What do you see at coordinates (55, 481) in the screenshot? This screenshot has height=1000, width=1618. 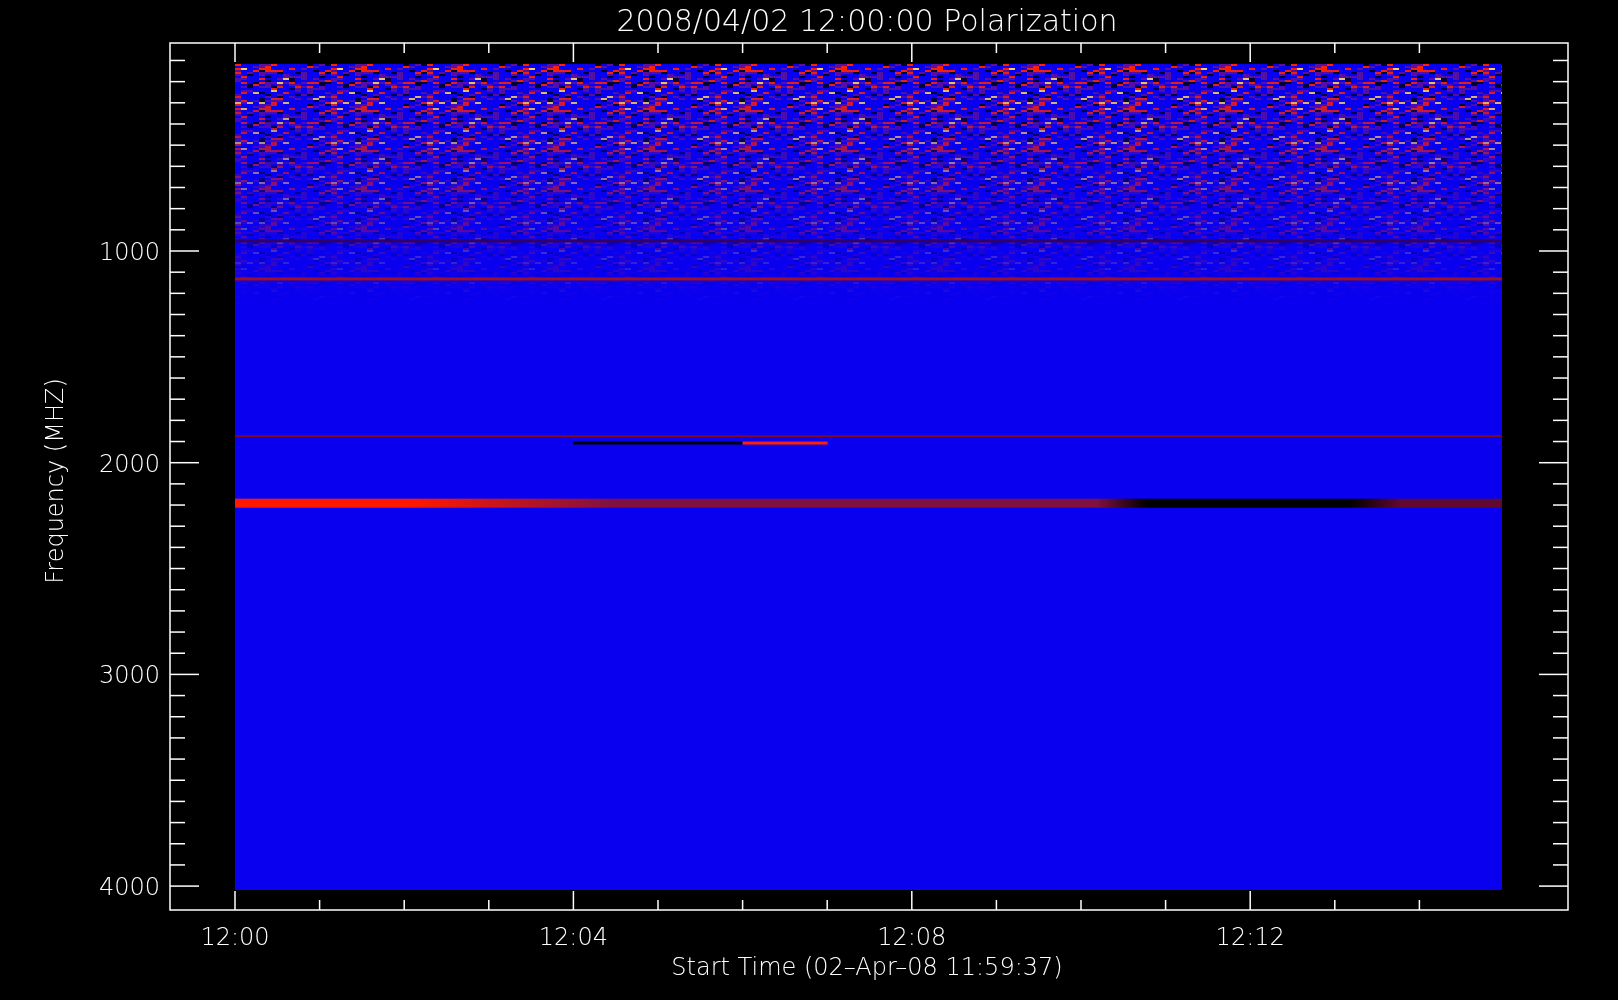 I see `y-axis-label: Frequency (MHZ)` at bounding box center [55, 481].